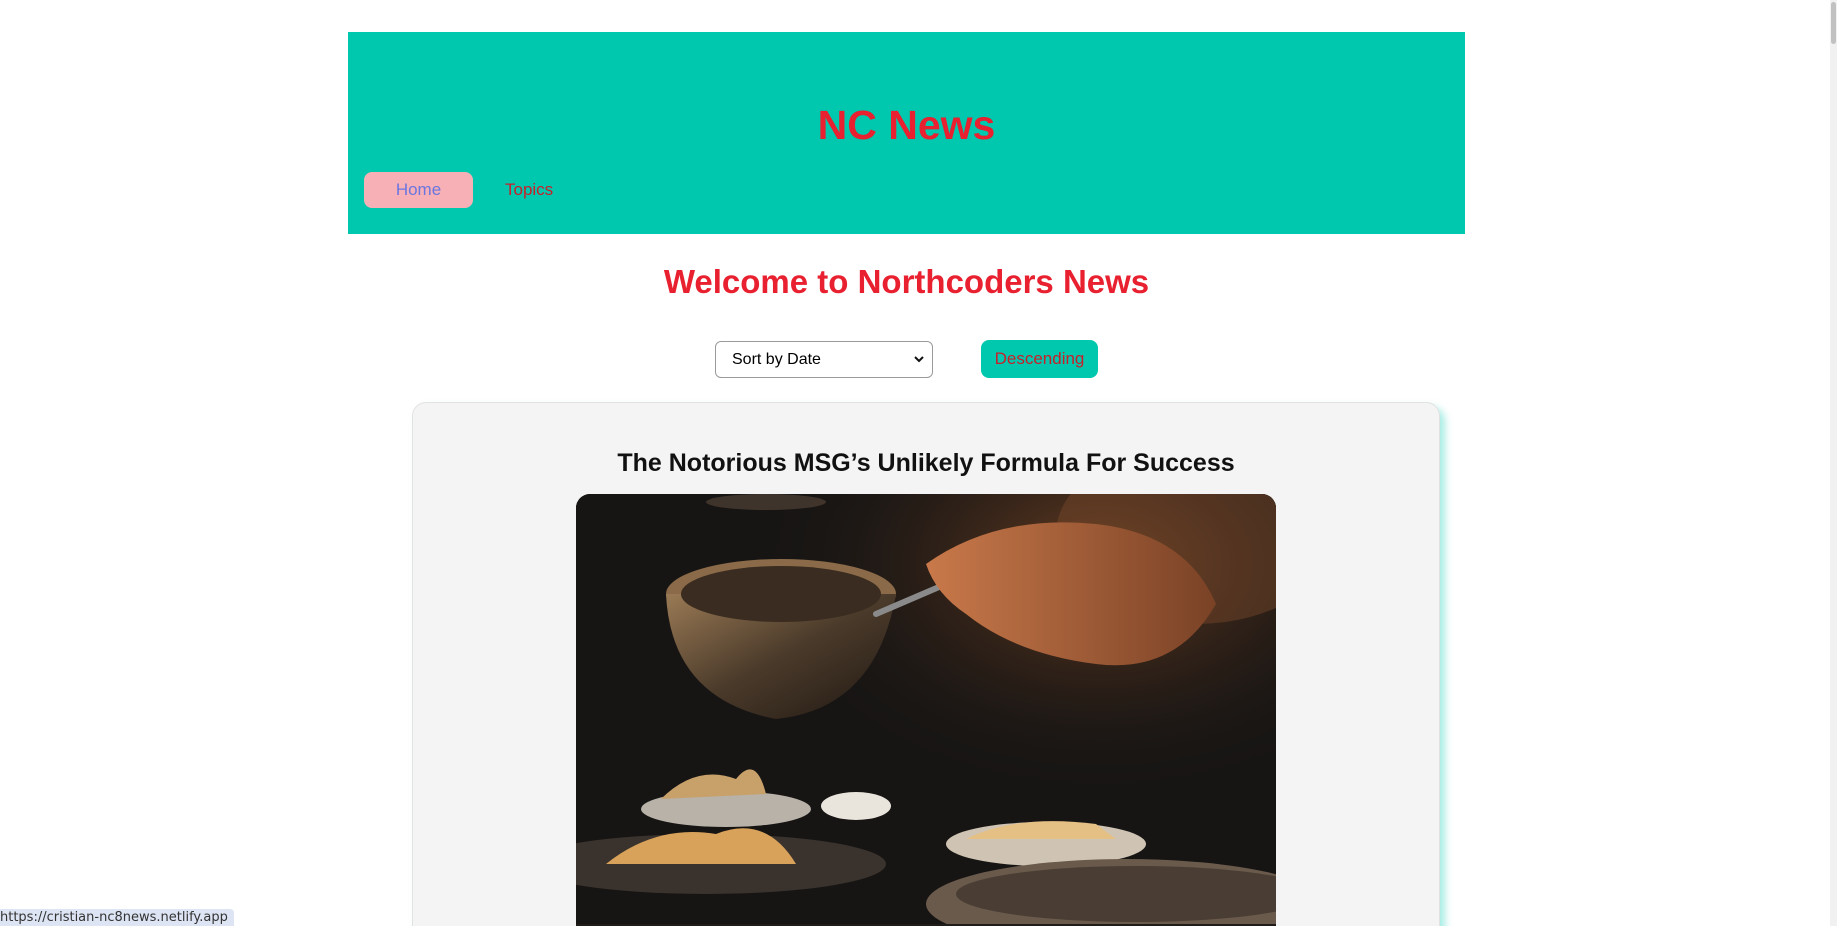  I want to click on scrollbar-thumb, so click(1833, 23).